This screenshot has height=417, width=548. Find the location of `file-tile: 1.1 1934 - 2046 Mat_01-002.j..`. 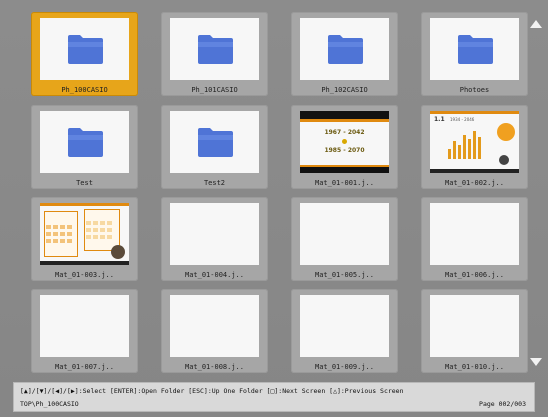

file-tile: 1.1 1934 - 2046 Mat_01-002.j.. is located at coordinates (474, 147).